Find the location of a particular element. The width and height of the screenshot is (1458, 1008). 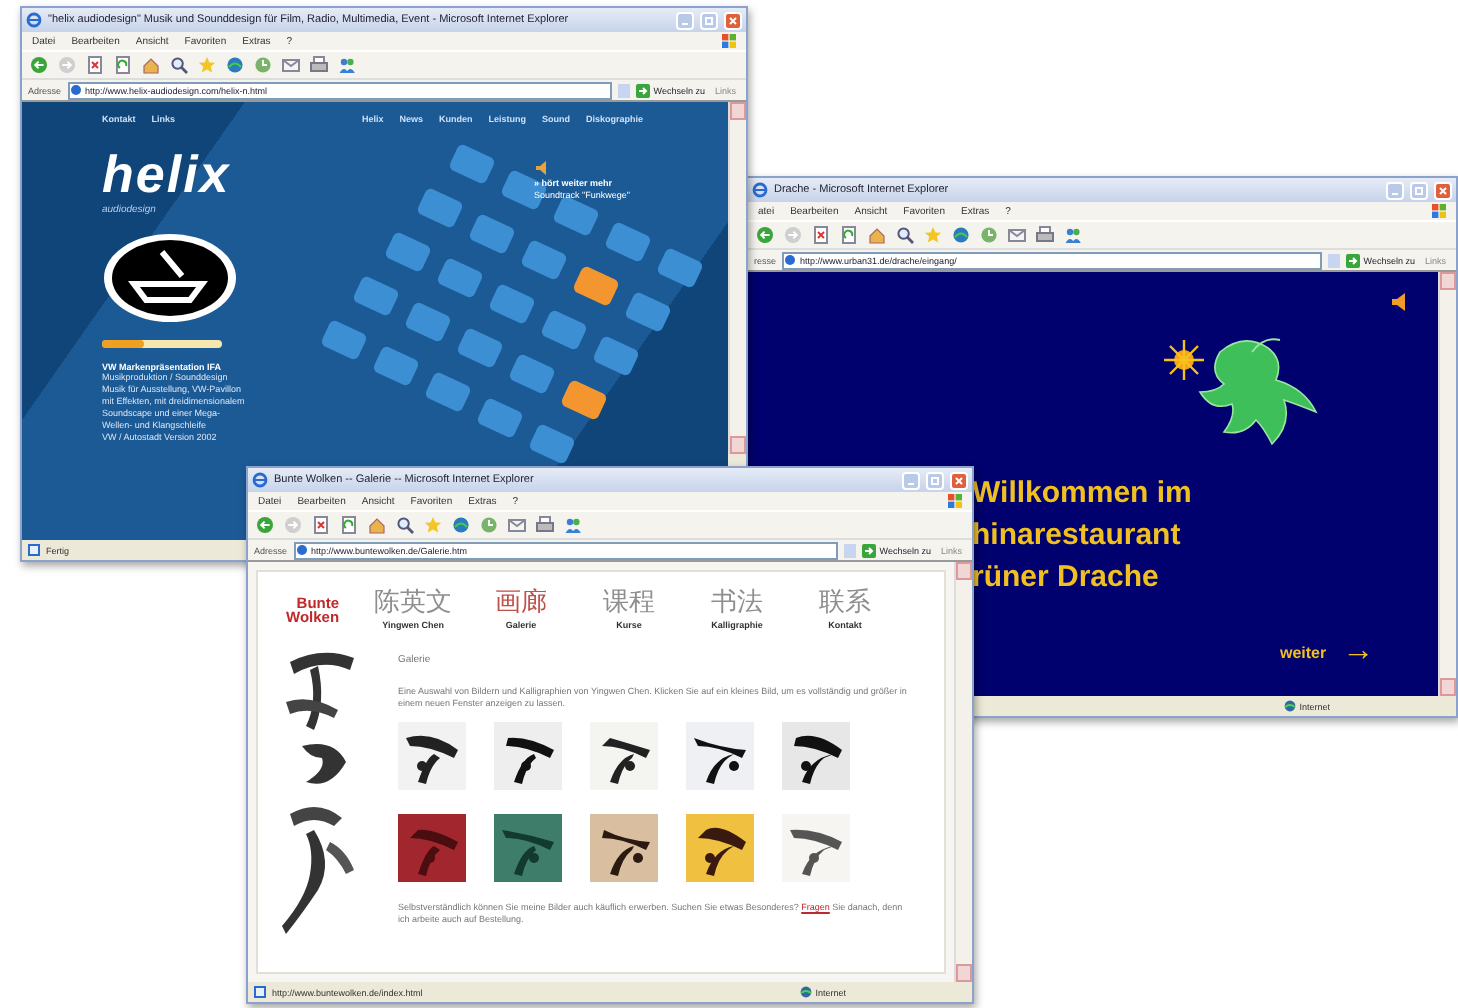

welcome-heading: hinarestaurant is located at coordinates (1077, 536).